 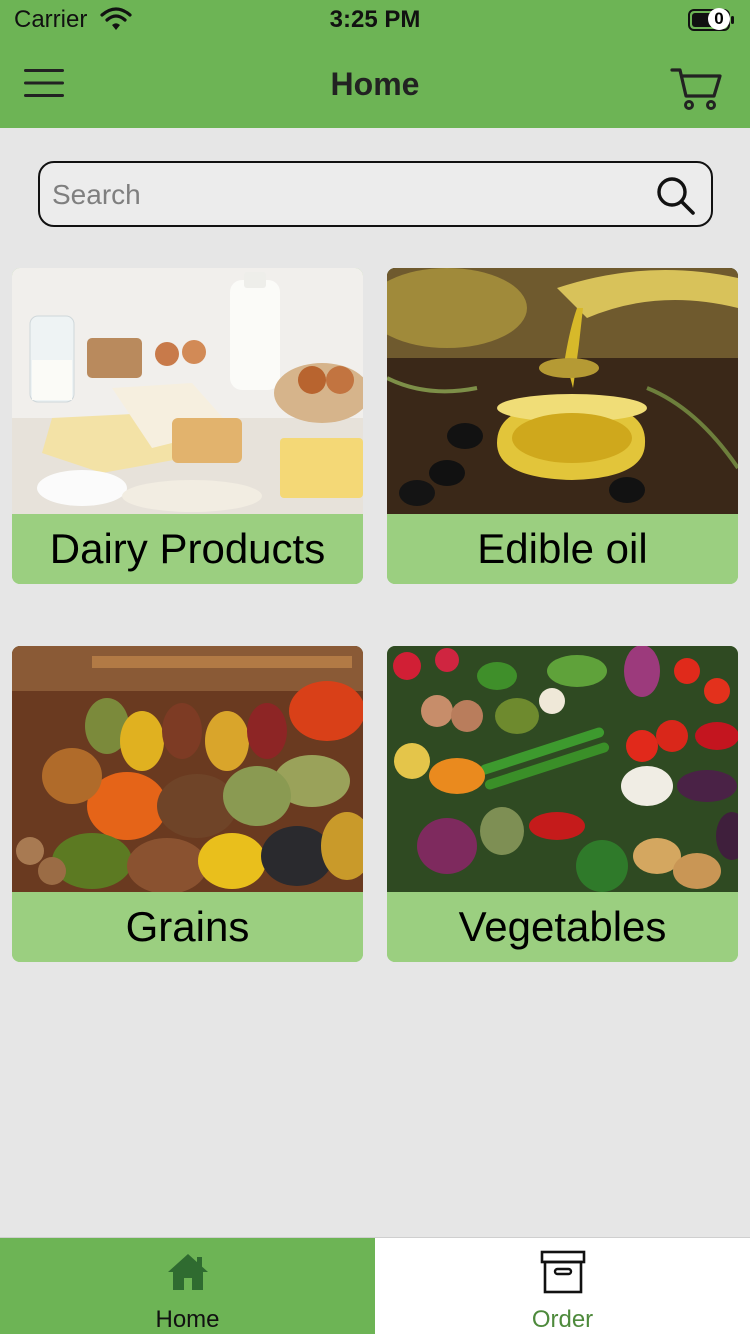 I want to click on navigation-bar: Home, so click(x=375, y=84).